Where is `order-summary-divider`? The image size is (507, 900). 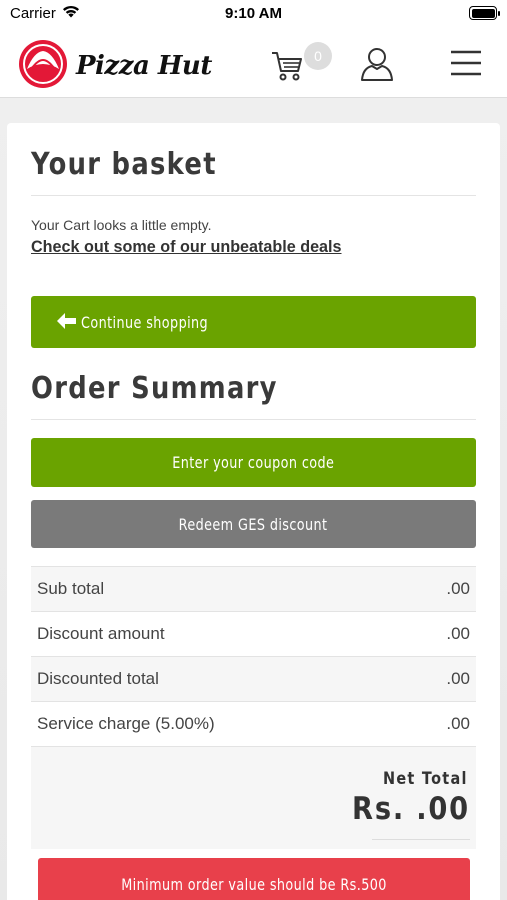
order-summary-divider is located at coordinates (253, 419).